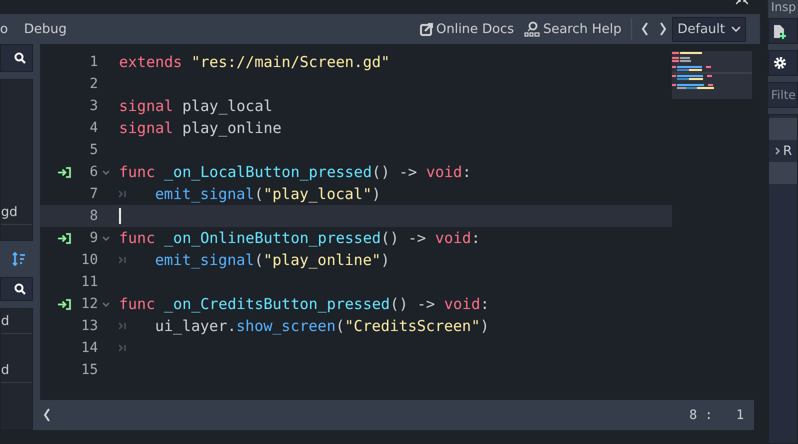 This screenshot has height=444, width=798. I want to click on inspector-title: Insp, so click(783, 7).